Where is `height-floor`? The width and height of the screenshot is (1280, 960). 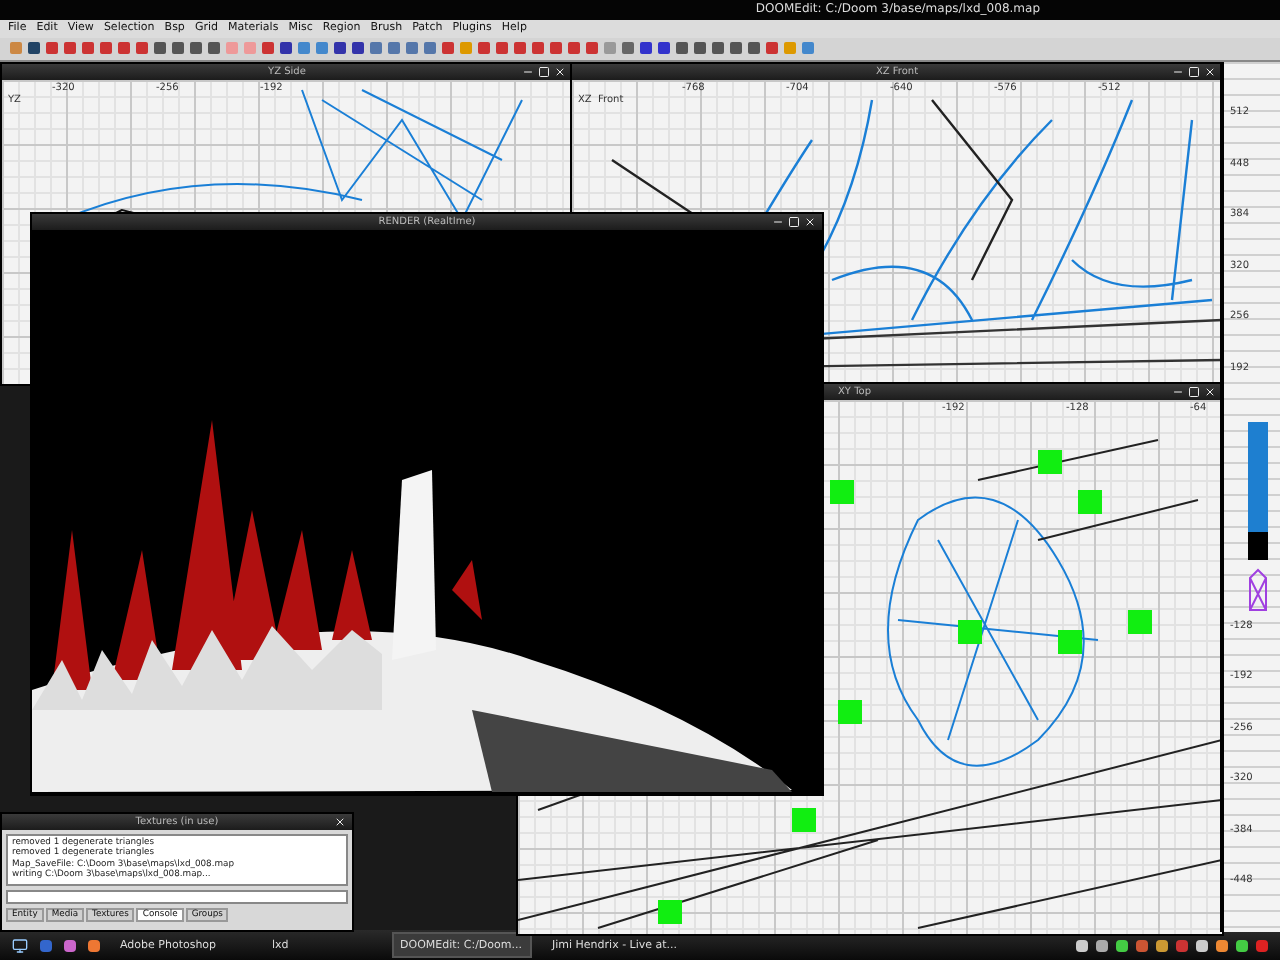
height-floor is located at coordinates (1258, 545).